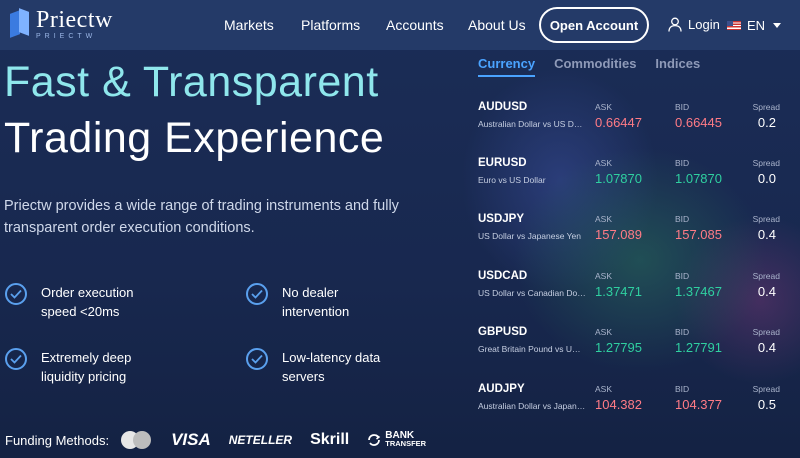 This screenshot has width=800, height=458. What do you see at coordinates (260, 440) in the screenshot?
I see `neteller-logo: NETELLER` at bounding box center [260, 440].